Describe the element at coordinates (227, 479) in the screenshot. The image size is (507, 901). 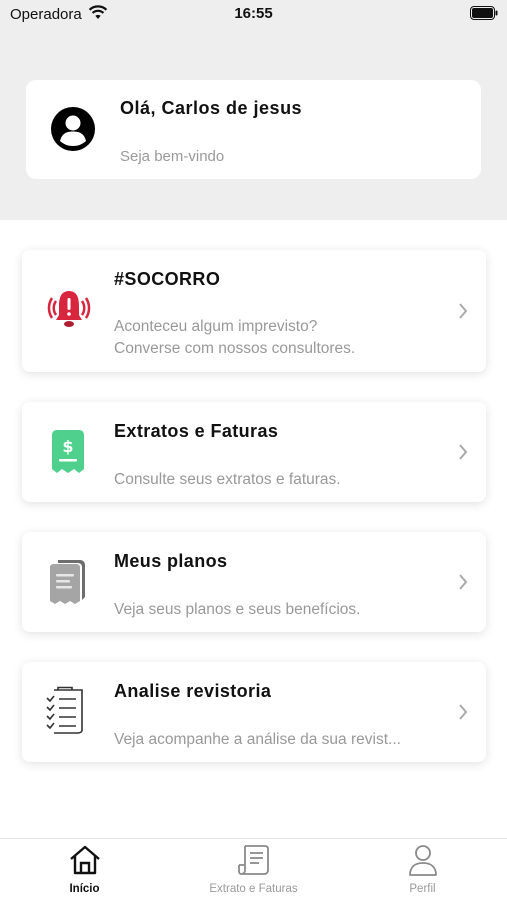
I see `menu-card-description: Consulte seus extratos e faturas.` at that location.